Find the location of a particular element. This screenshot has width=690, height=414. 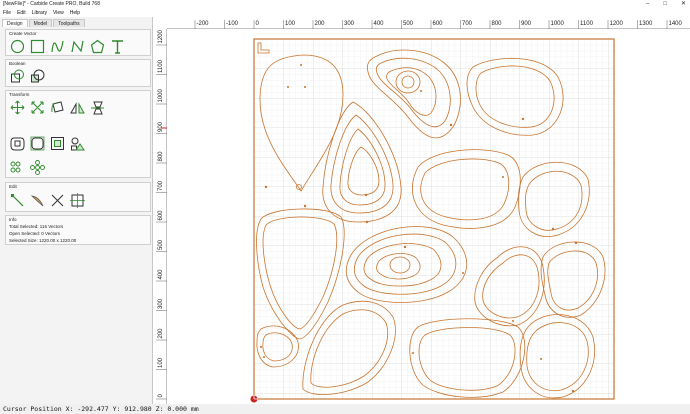

mirror-icon is located at coordinates (77, 107).